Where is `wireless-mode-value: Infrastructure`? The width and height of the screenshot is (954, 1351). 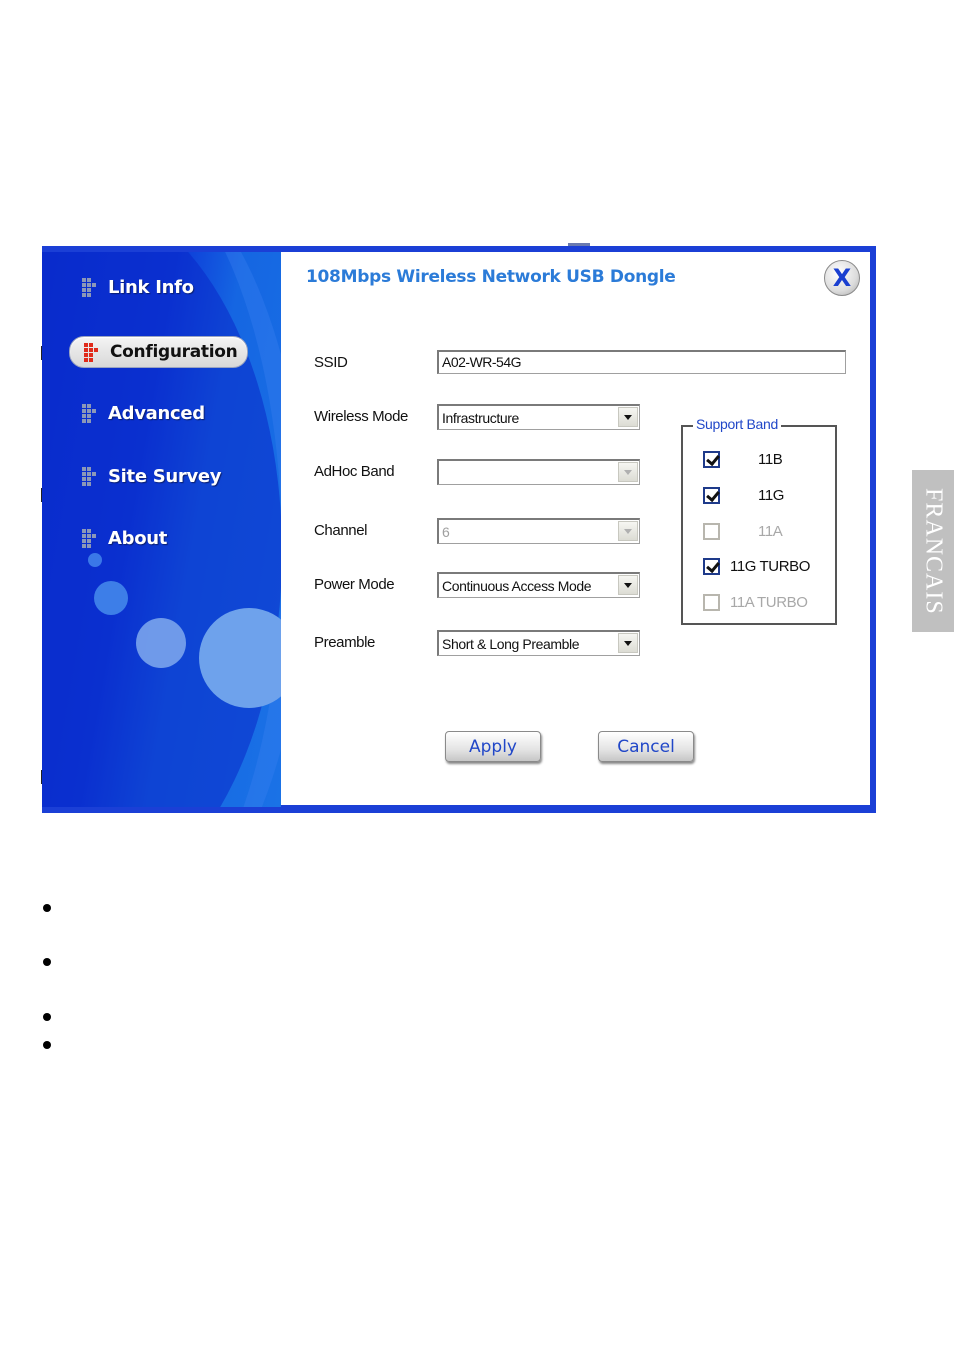
wireless-mode-value: Infrastructure is located at coordinates (480, 418).